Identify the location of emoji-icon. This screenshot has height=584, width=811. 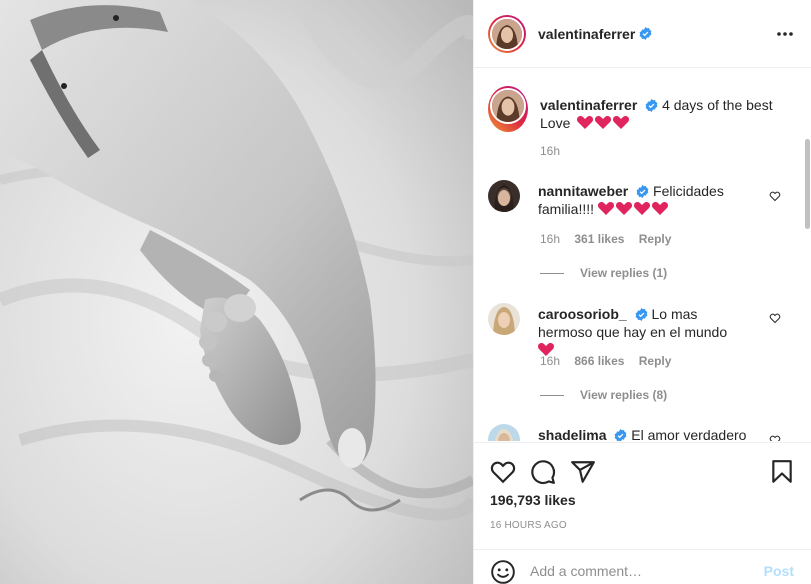
(503, 571).